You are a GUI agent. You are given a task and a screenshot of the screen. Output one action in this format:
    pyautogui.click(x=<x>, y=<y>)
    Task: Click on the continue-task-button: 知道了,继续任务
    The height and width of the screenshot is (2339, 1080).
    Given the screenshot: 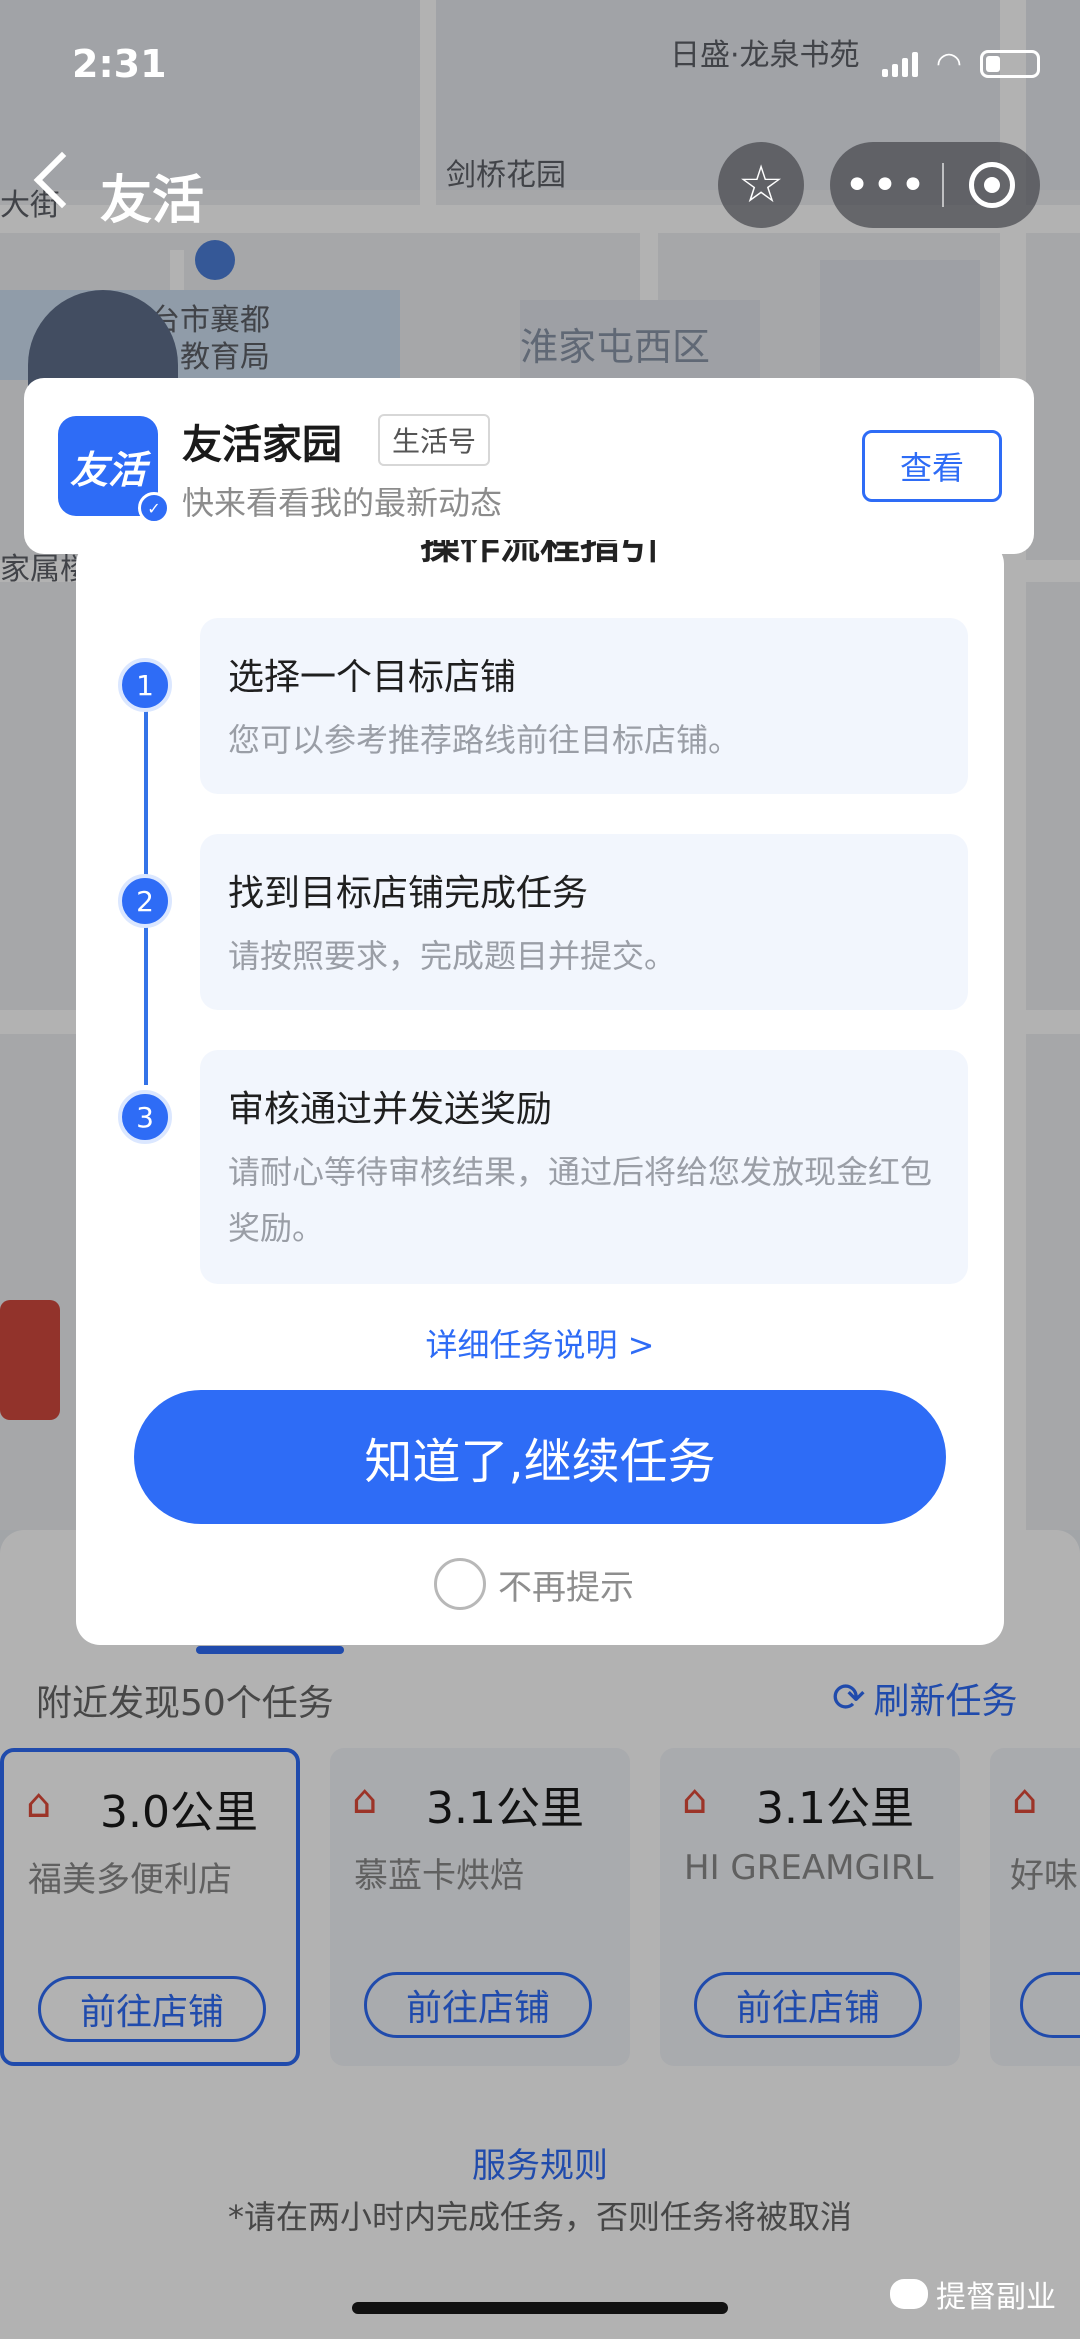 What is the action you would take?
    pyautogui.click(x=540, y=1457)
    